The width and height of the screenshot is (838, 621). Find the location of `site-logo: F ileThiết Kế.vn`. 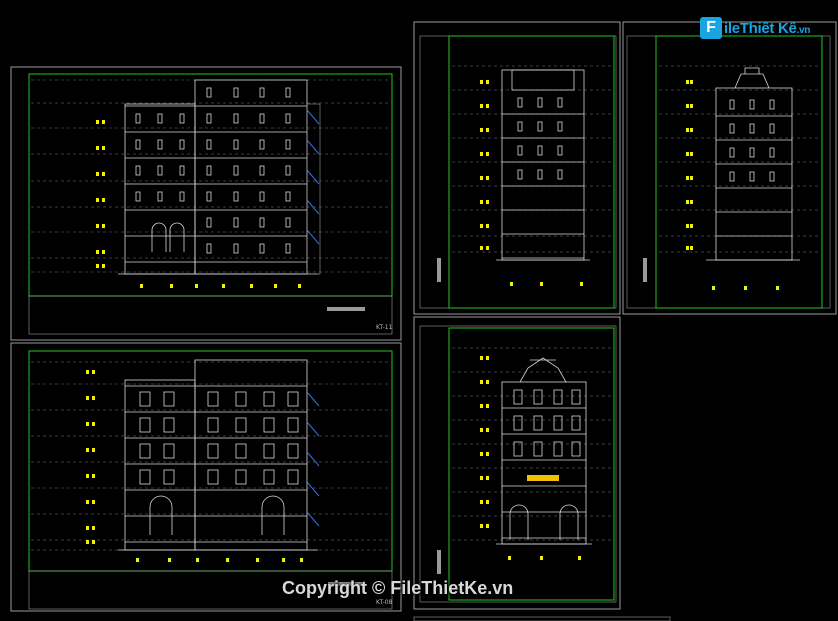

site-logo: F ileThiết Kế.vn is located at coordinates (755, 28).